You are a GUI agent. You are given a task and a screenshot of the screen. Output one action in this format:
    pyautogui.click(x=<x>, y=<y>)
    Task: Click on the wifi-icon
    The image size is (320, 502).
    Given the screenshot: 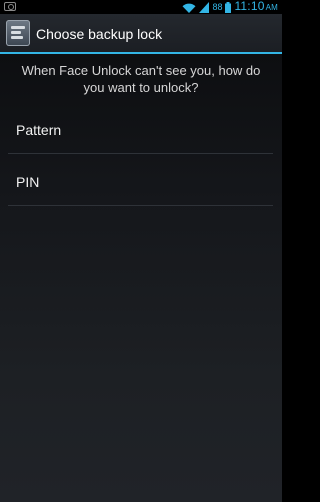 What is the action you would take?
    pyautogui.click(x=189, y=8)
    